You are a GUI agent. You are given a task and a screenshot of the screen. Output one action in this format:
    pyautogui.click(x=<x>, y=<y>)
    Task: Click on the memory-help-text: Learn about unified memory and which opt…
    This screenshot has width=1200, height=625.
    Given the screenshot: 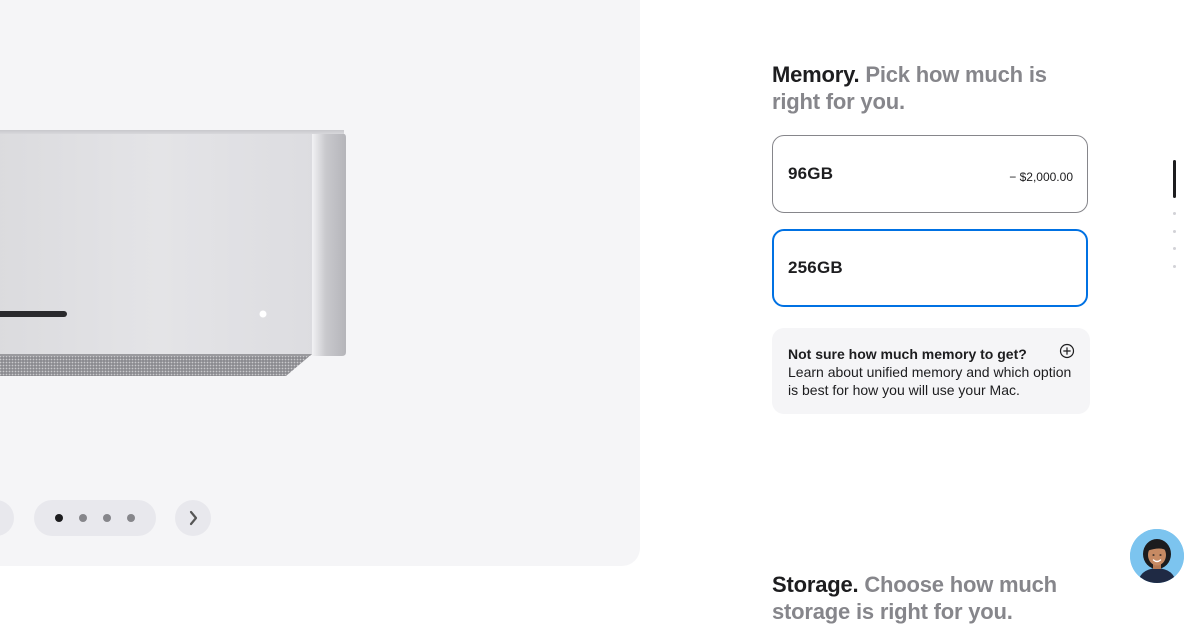 What is the action you would take?
    pyautogui.click(x=930, y=381)
    